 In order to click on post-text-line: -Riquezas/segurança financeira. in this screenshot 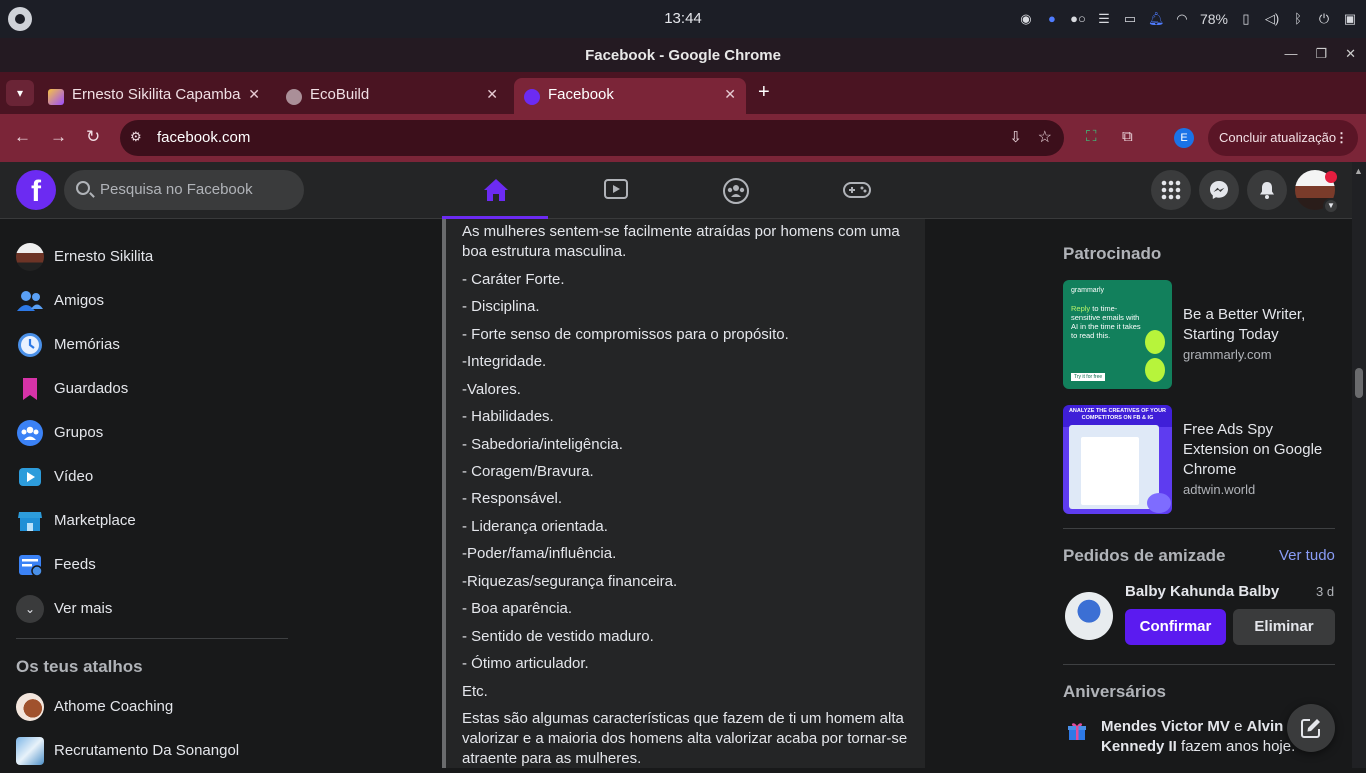, I will do `click(570, 581)`.